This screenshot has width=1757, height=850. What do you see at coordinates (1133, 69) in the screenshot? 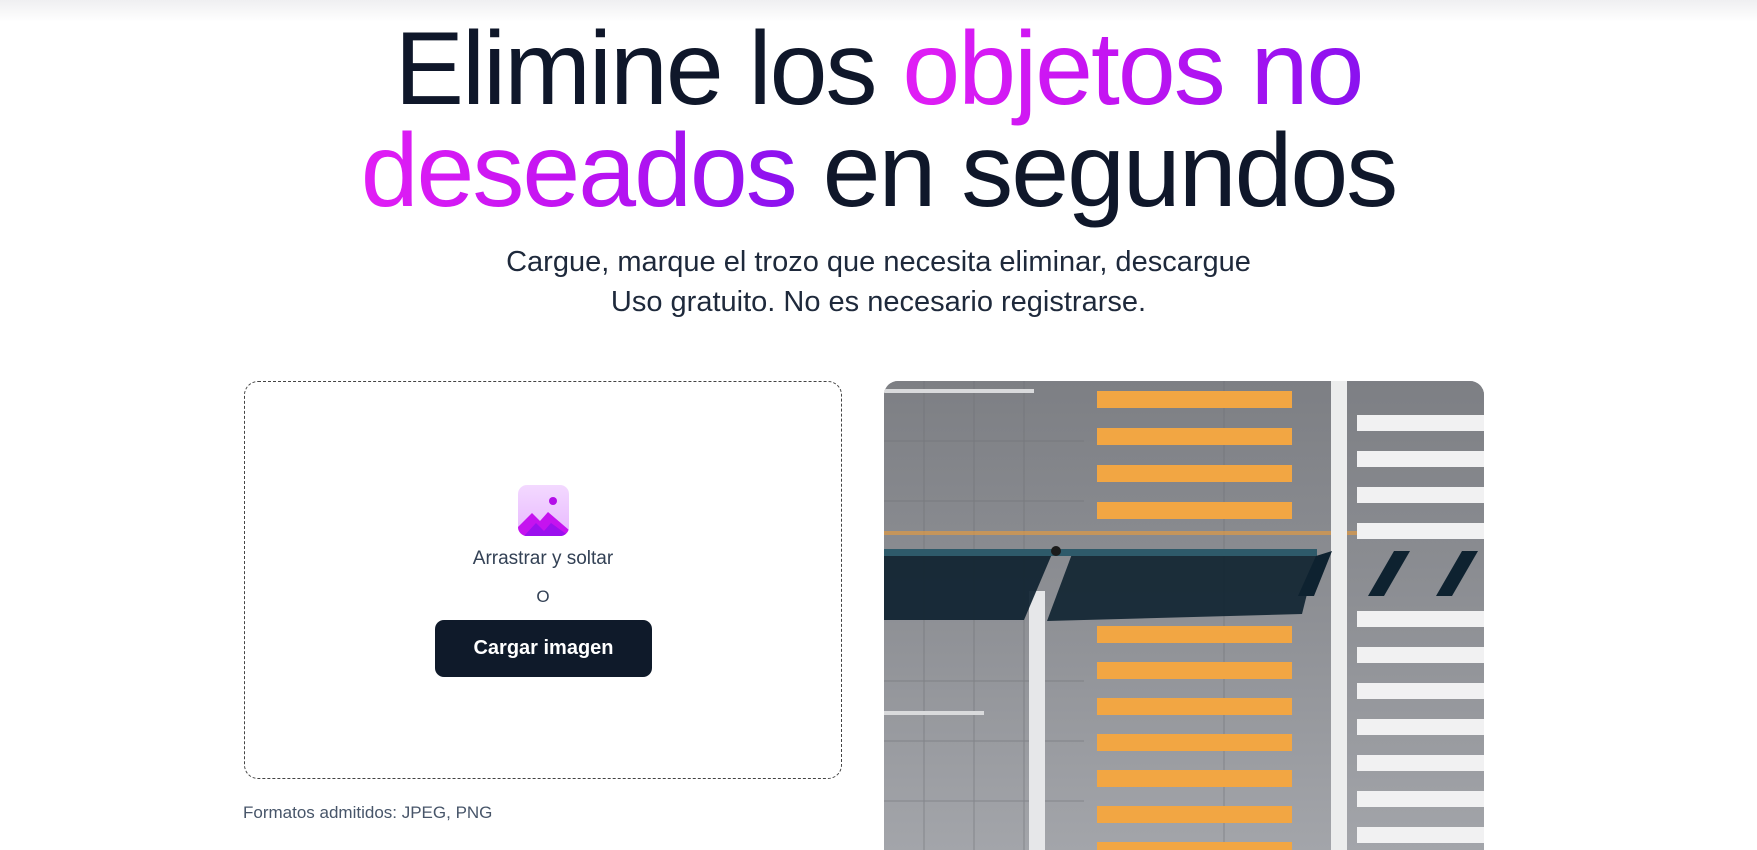
I see `headline-highlight1: objetos no` at bounding box center [1133, 69].